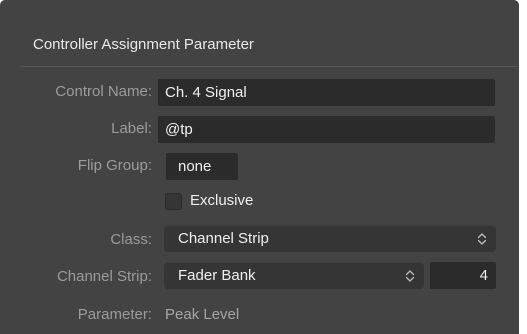 Image resolution: width=527 pixels, height=334 pixels. Describe the element at coordinates (330, 238) in the screenshot. I see `class-popup: Channel Strip` at that location.